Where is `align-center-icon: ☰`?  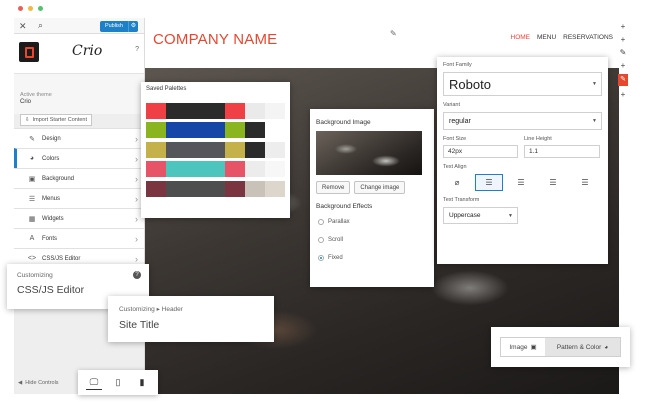 align-center-icon: ☰ is located at coordinates (521, 182).